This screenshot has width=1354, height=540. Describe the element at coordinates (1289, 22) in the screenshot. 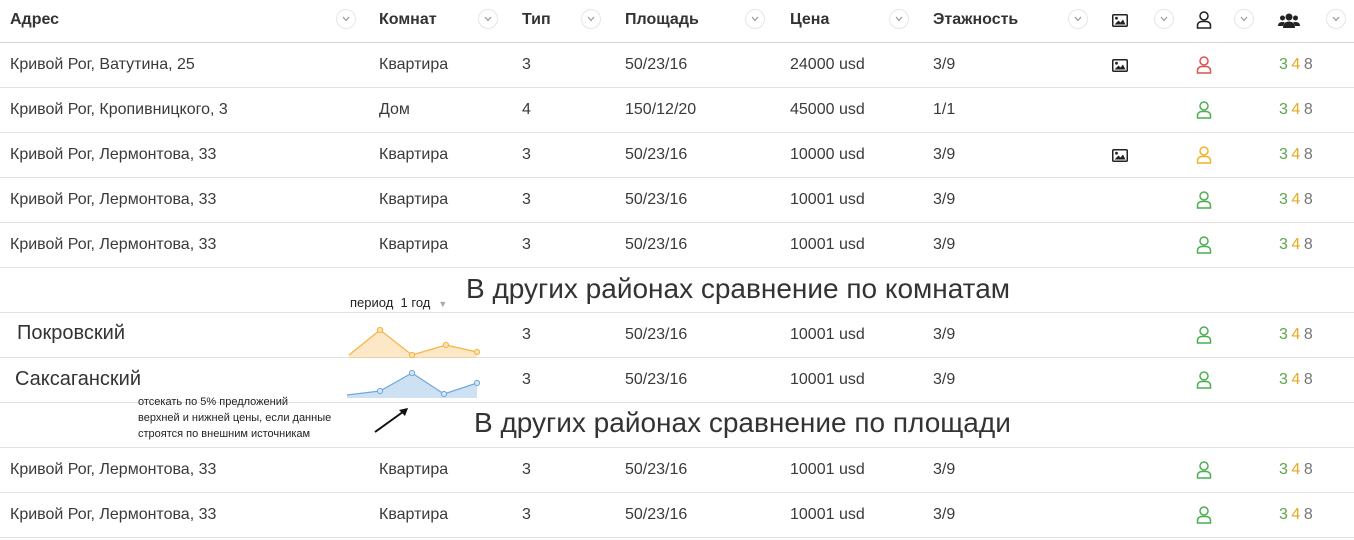

I see `users-icon` at that location.